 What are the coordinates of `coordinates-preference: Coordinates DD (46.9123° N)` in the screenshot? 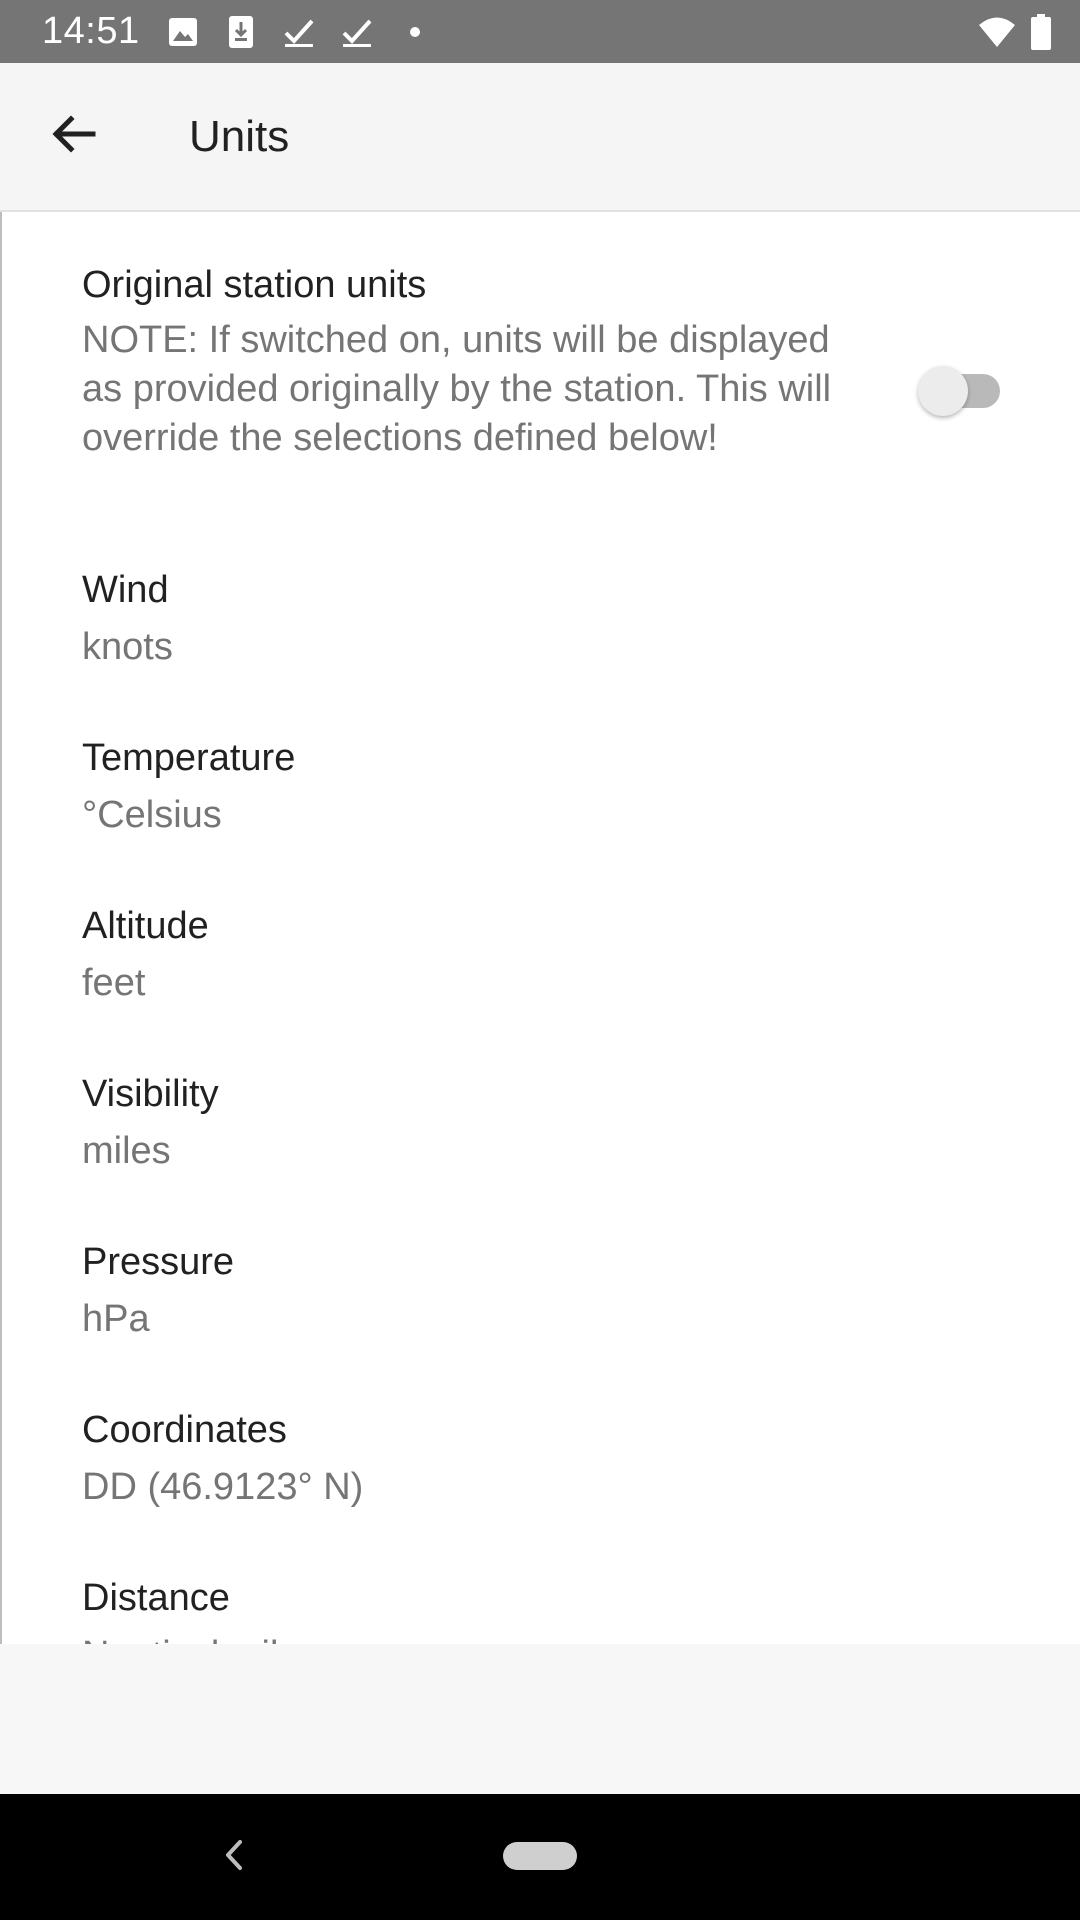 It's located at (532, 1459).